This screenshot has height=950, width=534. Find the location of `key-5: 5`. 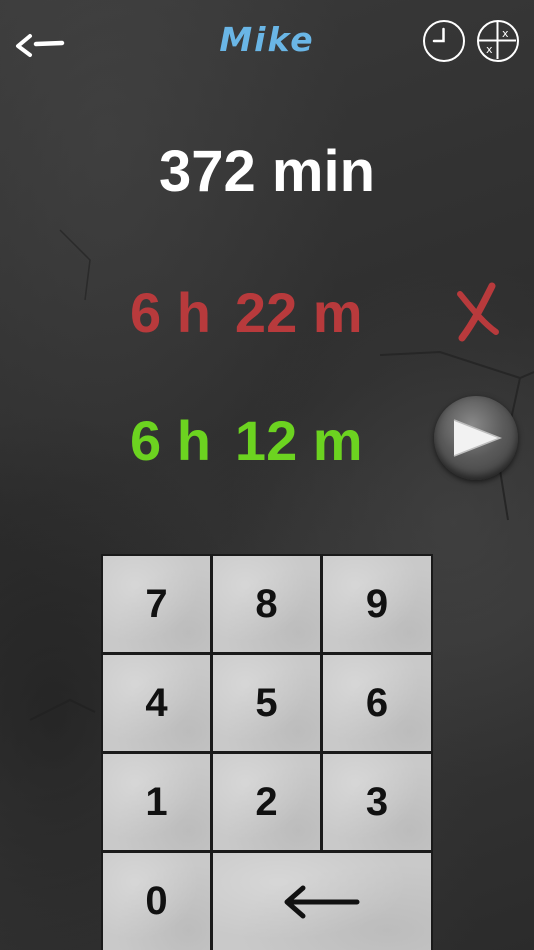

key-5: 5 is located at coordinates (266, 703).